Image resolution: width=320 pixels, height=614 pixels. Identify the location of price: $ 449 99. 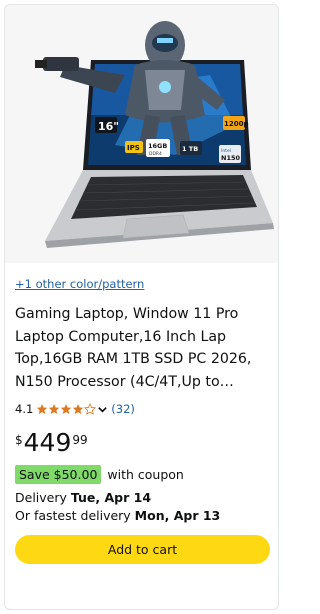
(51, 444).